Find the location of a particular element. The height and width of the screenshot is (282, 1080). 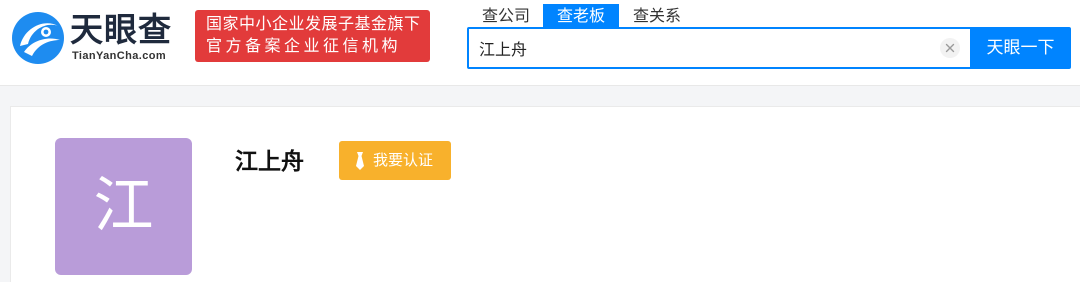

official-fund-badge: 国家中小企业发展子基金旗下 官方备案企业征信机构 is located at coordinates (312, 36).